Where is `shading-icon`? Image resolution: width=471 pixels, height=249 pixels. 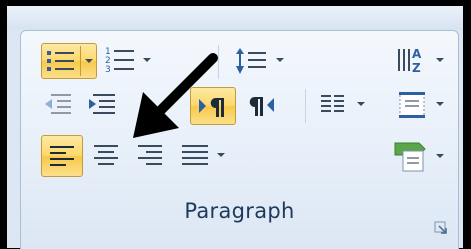 shading-icon is located at coordinates (410, 157).